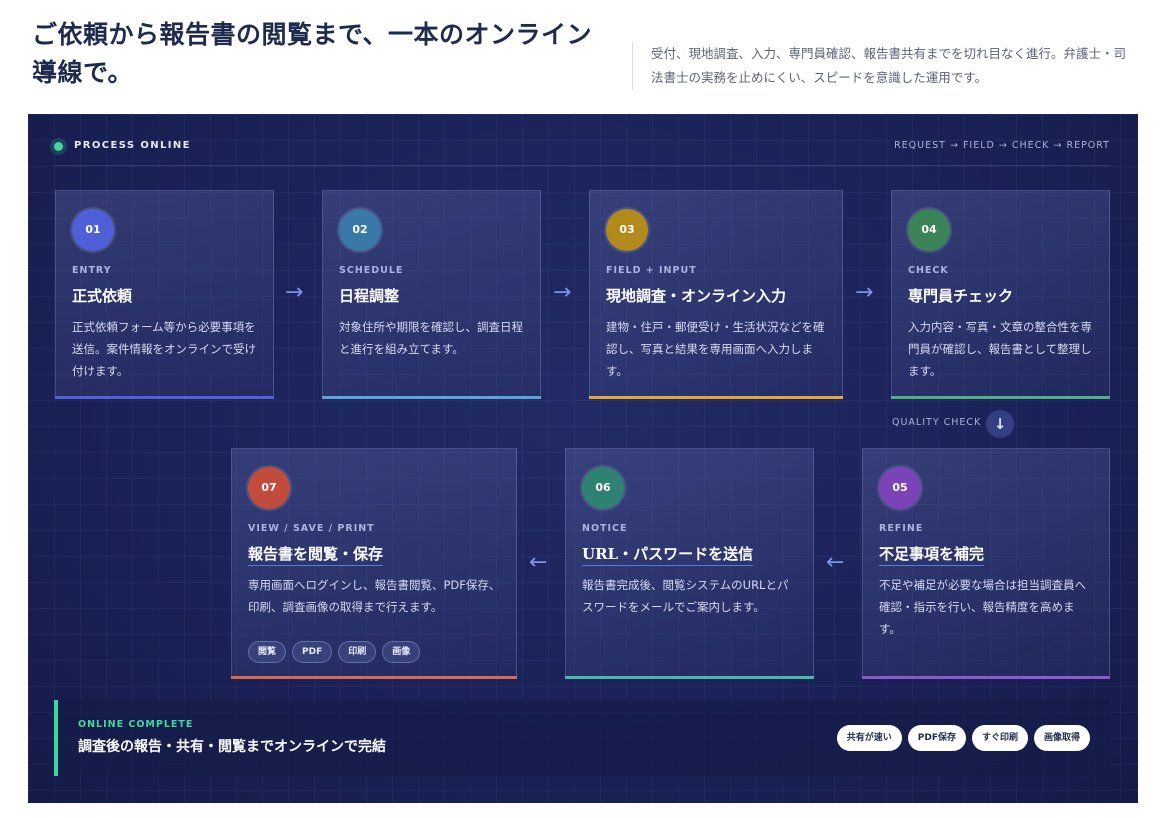 This screenshot has width=1166, height=818. What do you see at coordinates (93, 230) in the screenshot?
I see `step-number-badge: 01` at bounding box center [93, 230].